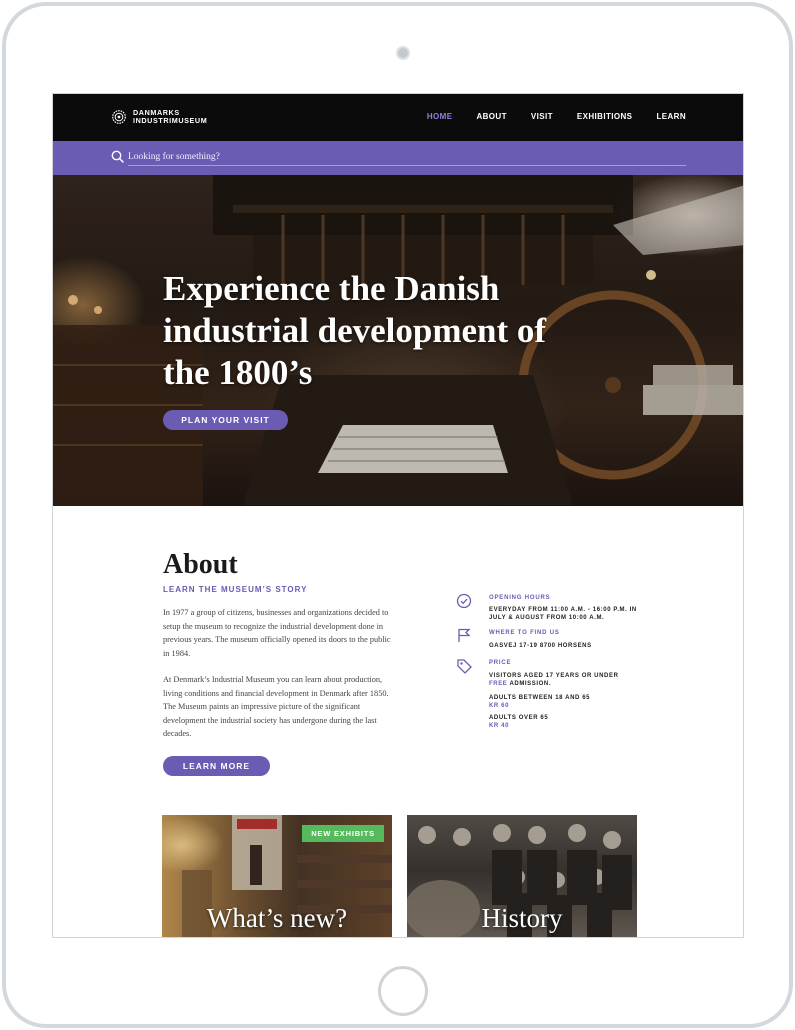 Image resolution: width=795 pixels, height=1030 pixels. What do you see at coordinates (117, 156) in the screenshot?
I see `search-icon` at bounding box center [117, 156].